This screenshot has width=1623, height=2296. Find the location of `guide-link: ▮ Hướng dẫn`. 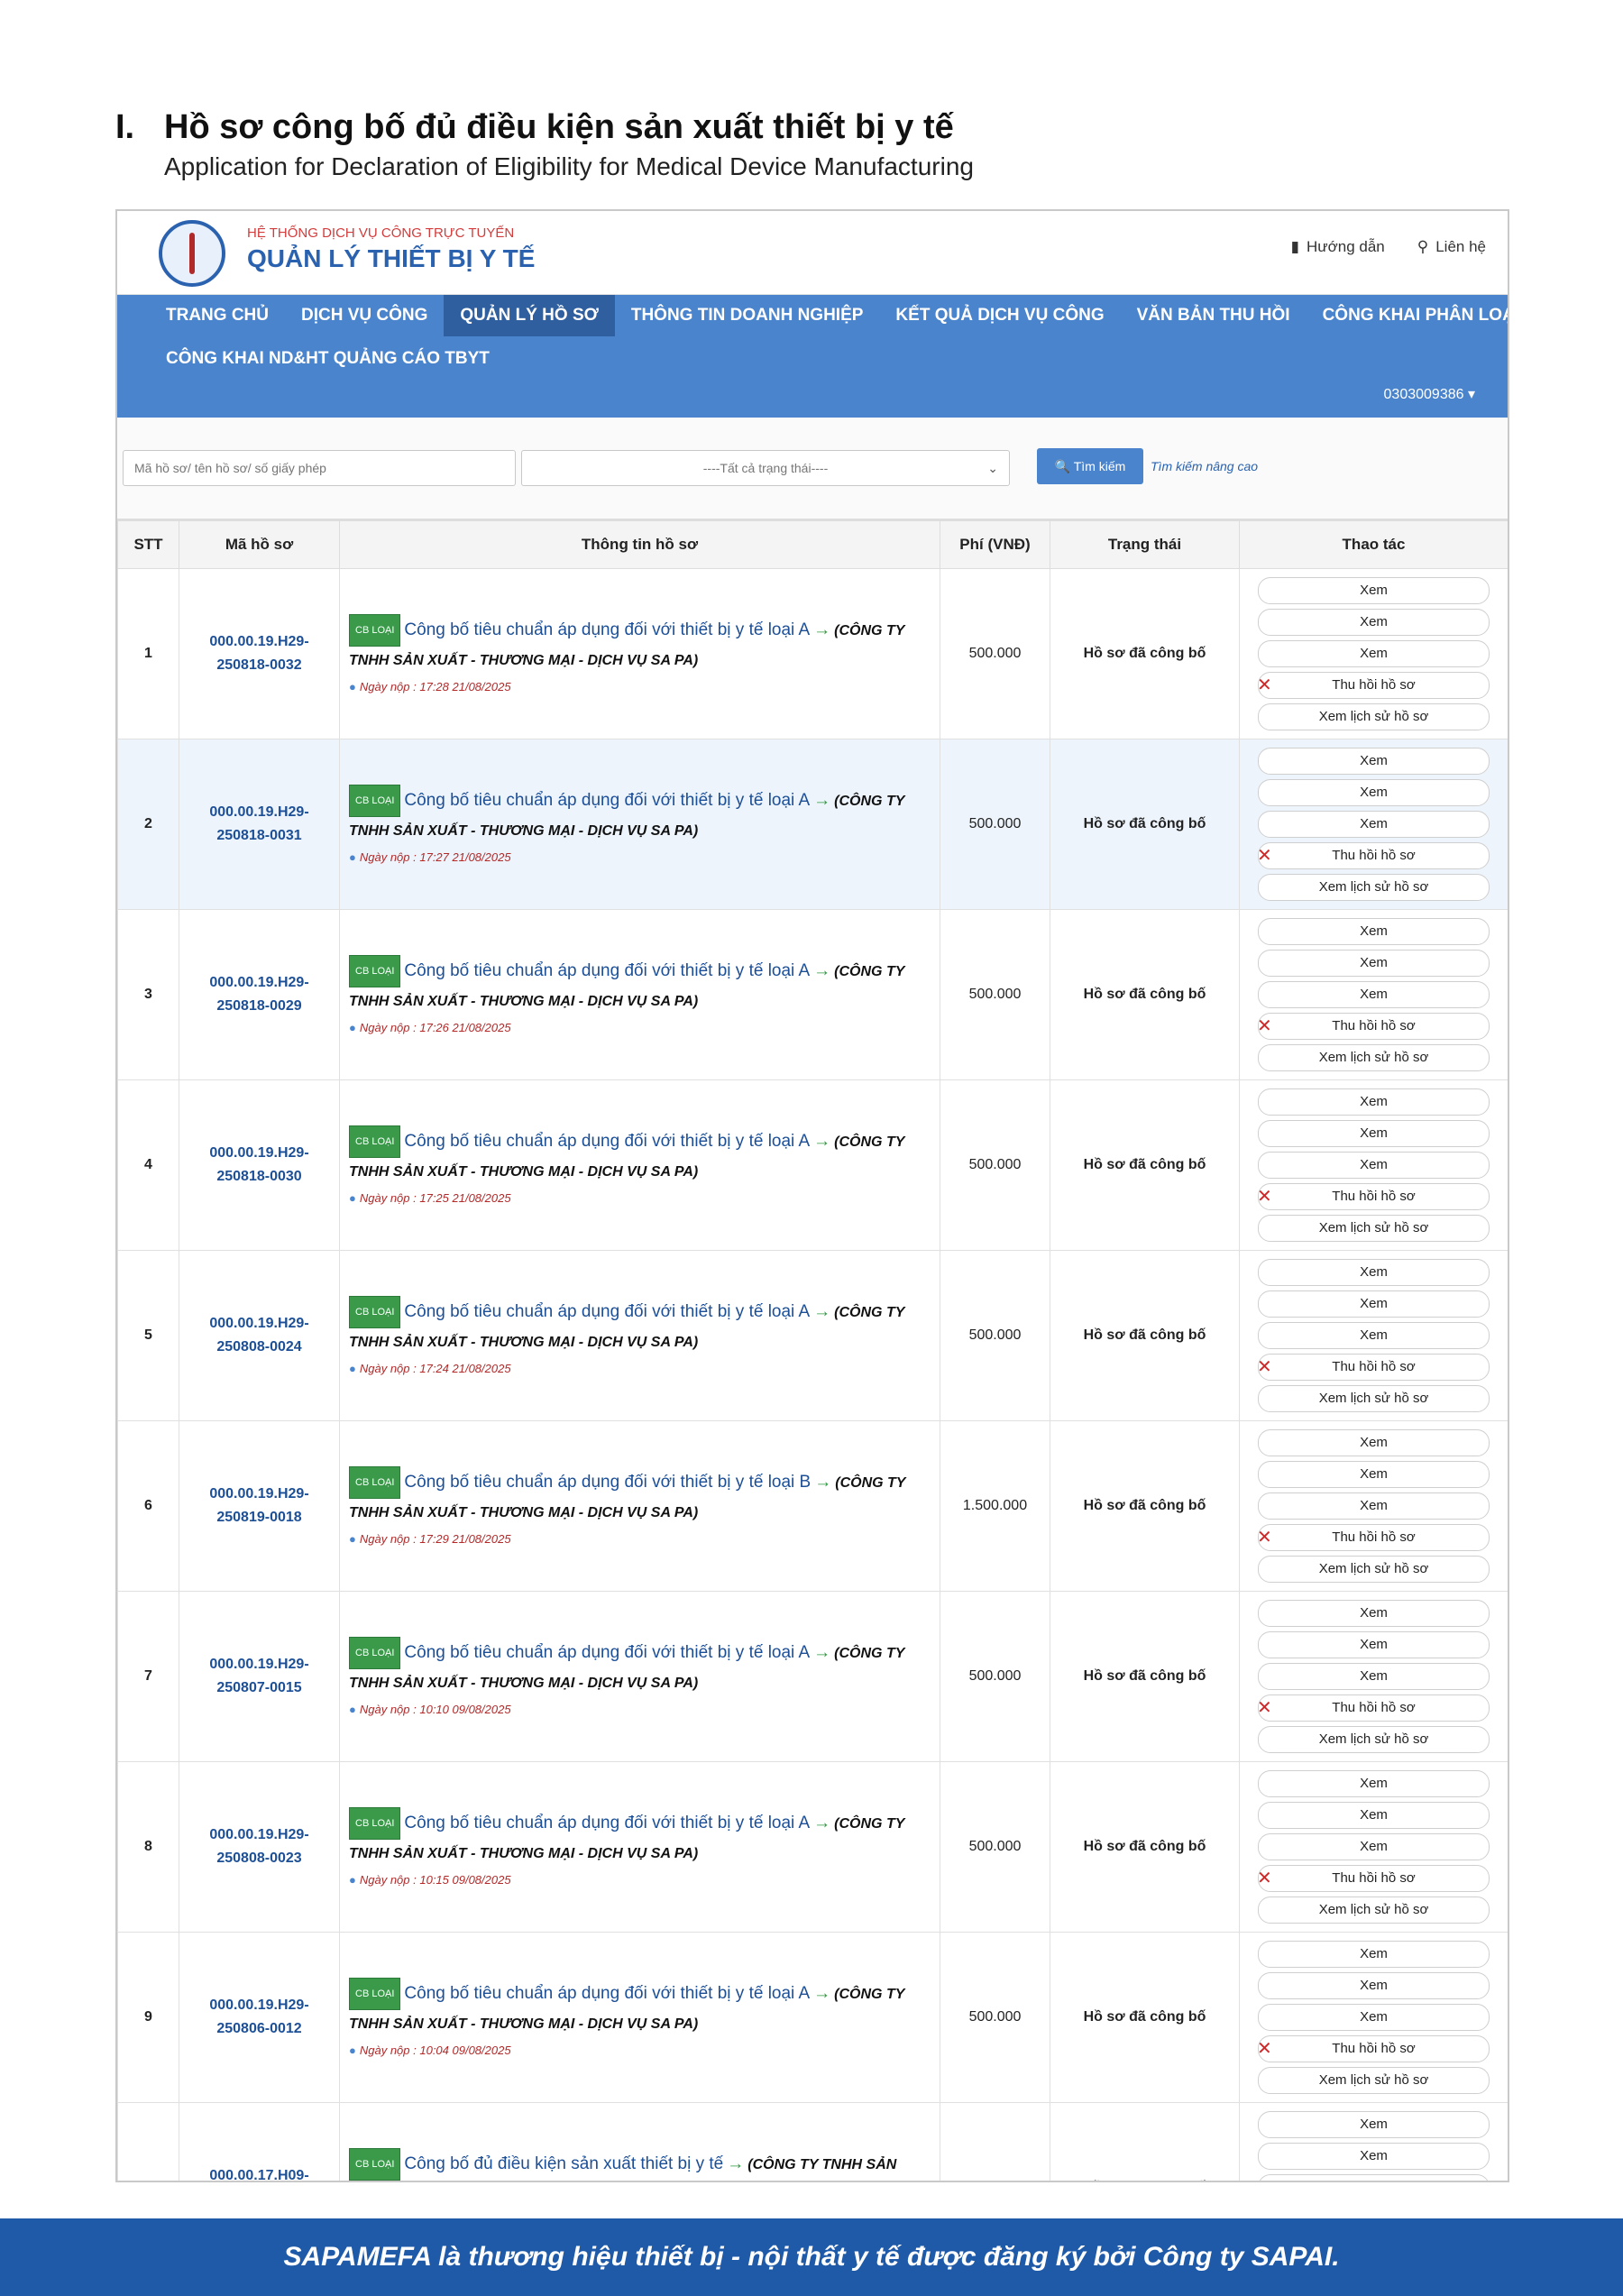

guide-link: ▮ Hướng dẫn is located at coordinates (1338, 247).